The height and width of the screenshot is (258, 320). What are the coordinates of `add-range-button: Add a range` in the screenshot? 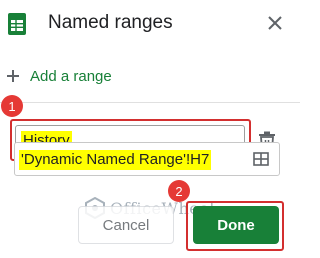 It's located at (59, 76).